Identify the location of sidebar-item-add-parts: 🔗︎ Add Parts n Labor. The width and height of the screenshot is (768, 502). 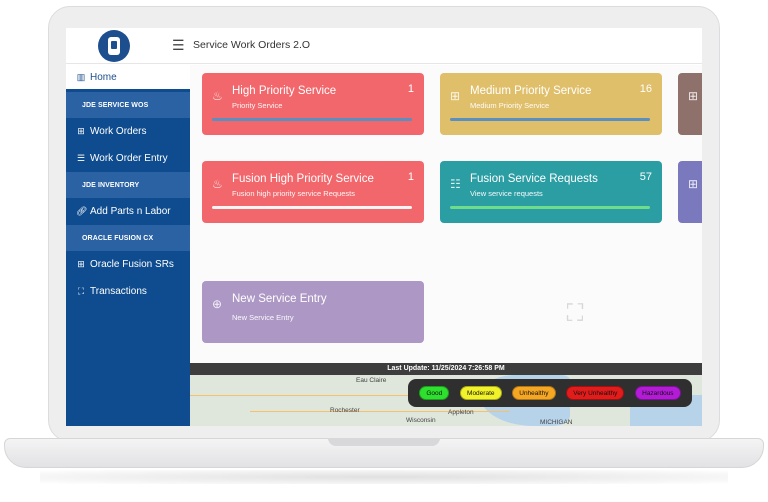
(128, 211).